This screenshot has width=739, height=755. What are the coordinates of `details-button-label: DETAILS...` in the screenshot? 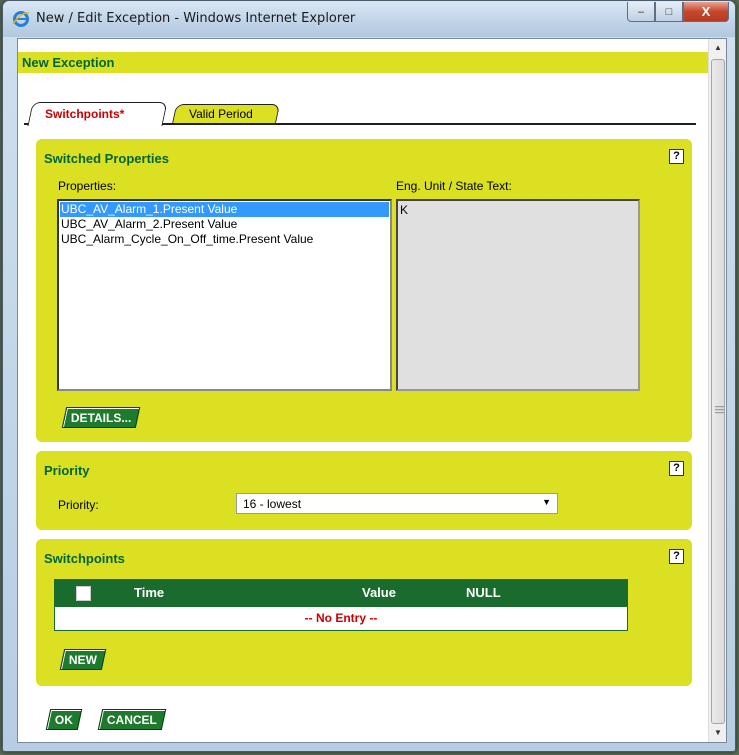 It's located at (101, 418).